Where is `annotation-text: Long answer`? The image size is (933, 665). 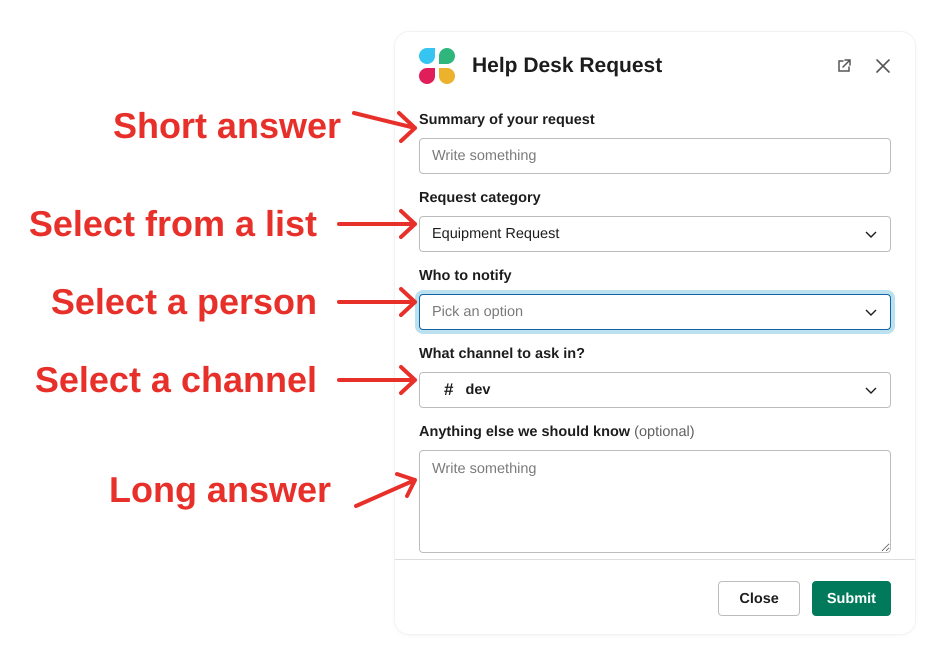 annotation-text: Long answer is located at coordinates (219, 490).